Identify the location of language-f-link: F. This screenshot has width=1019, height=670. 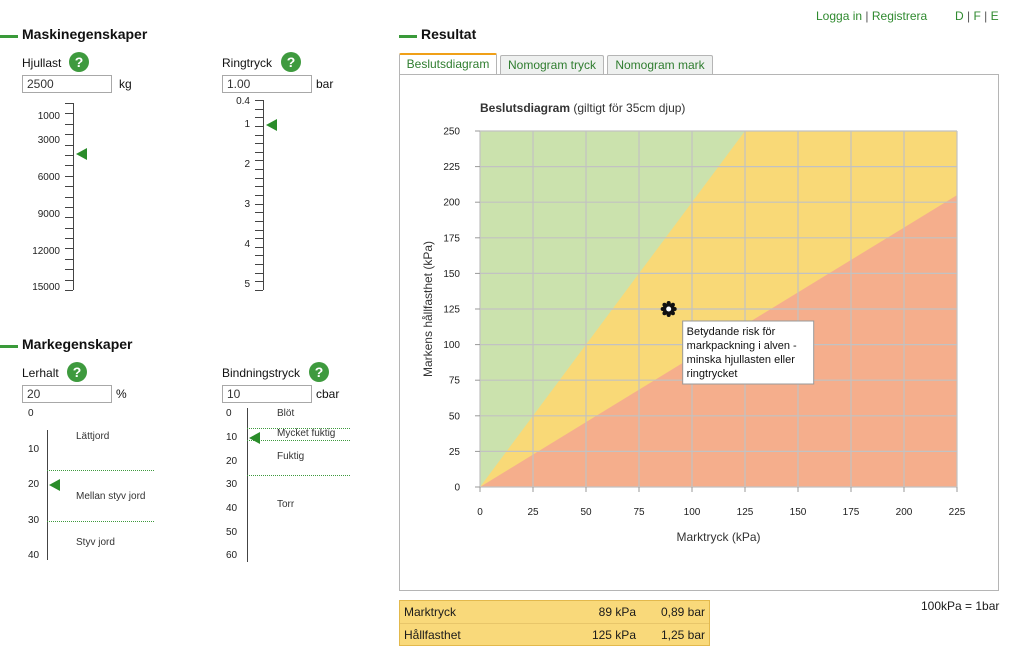
(976, 16).